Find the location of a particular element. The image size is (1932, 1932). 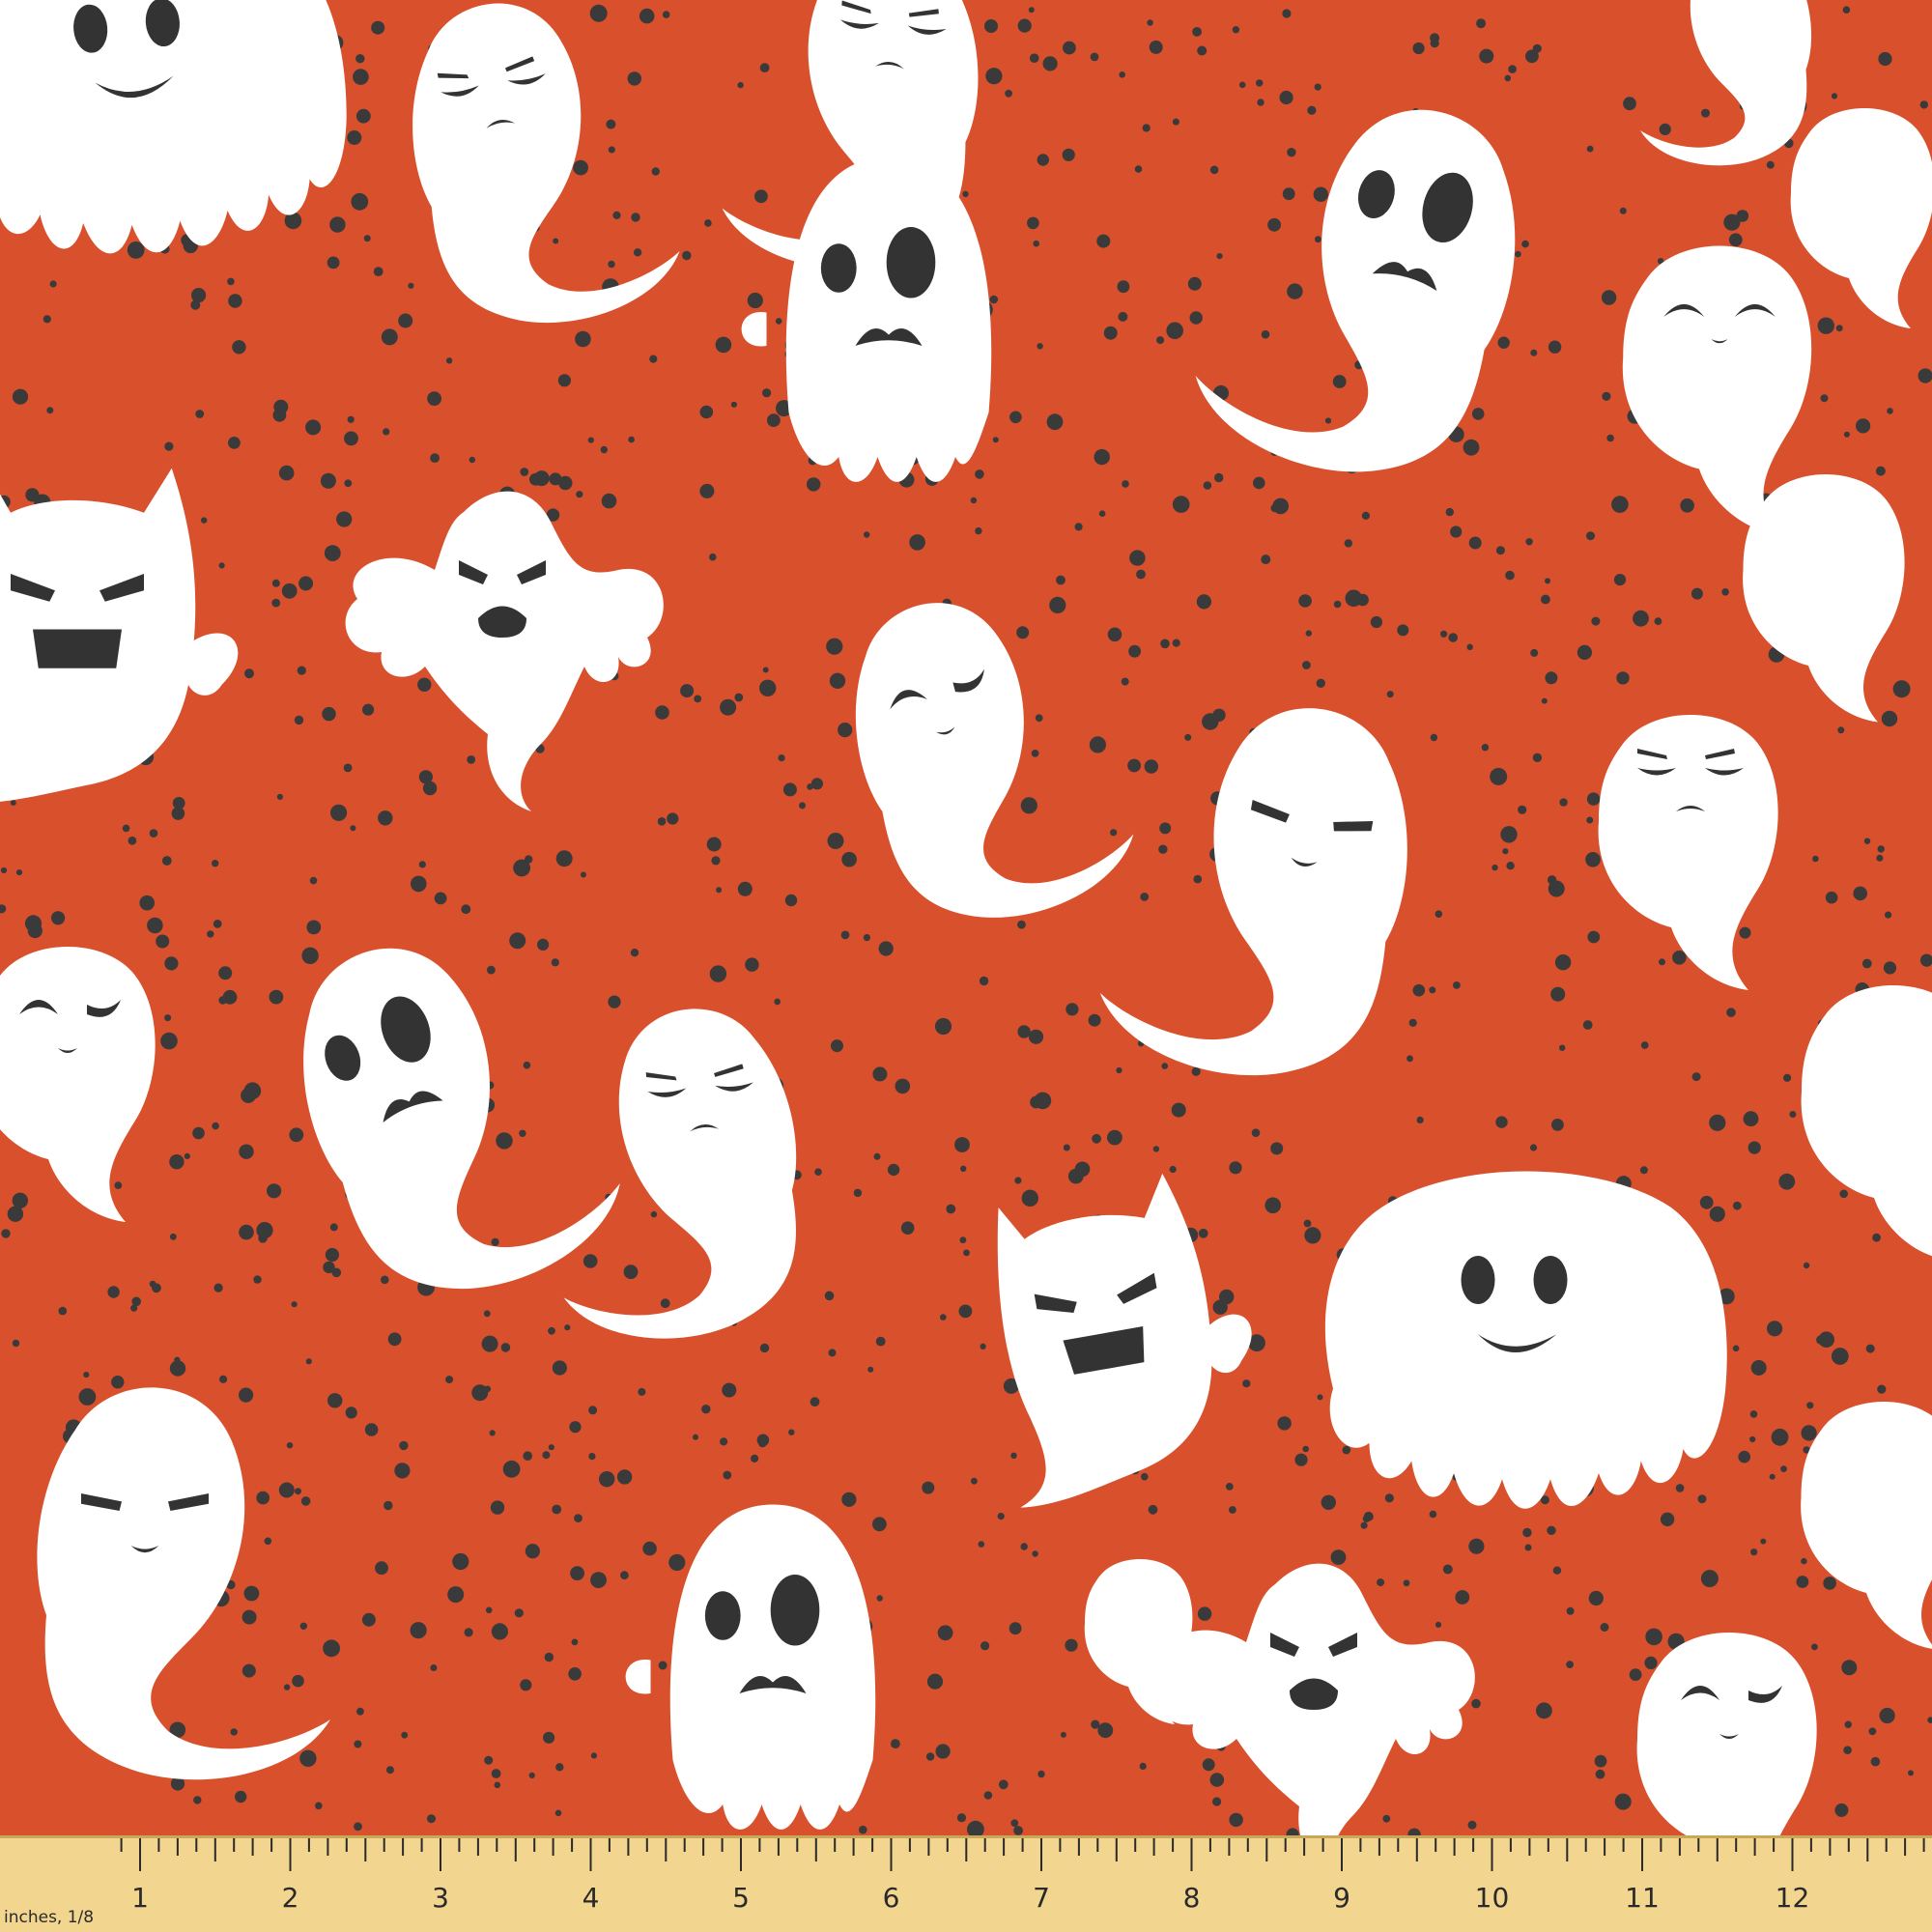

ruler-number: 3 is located at coordinates (440, 1898).